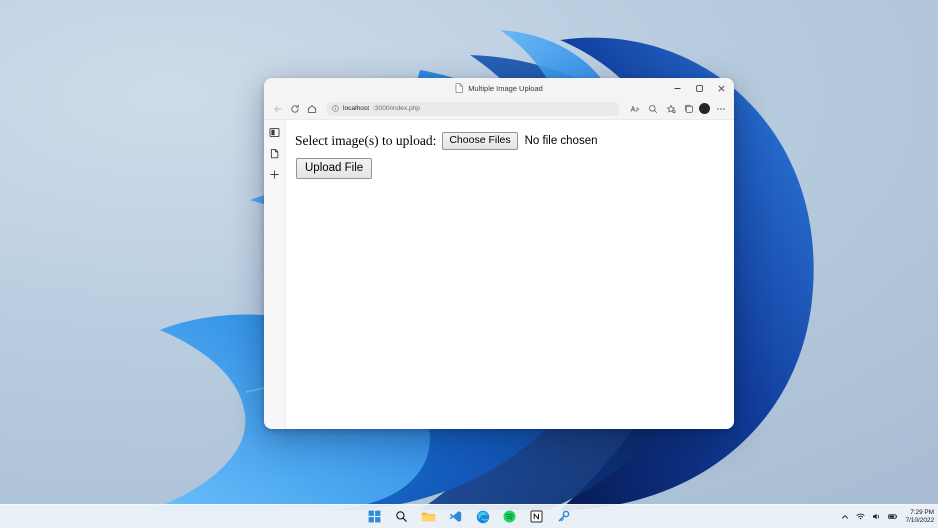 This screenshot has height=528, width=938. I want to click on toolbar-right-actions, so click(677, 108).